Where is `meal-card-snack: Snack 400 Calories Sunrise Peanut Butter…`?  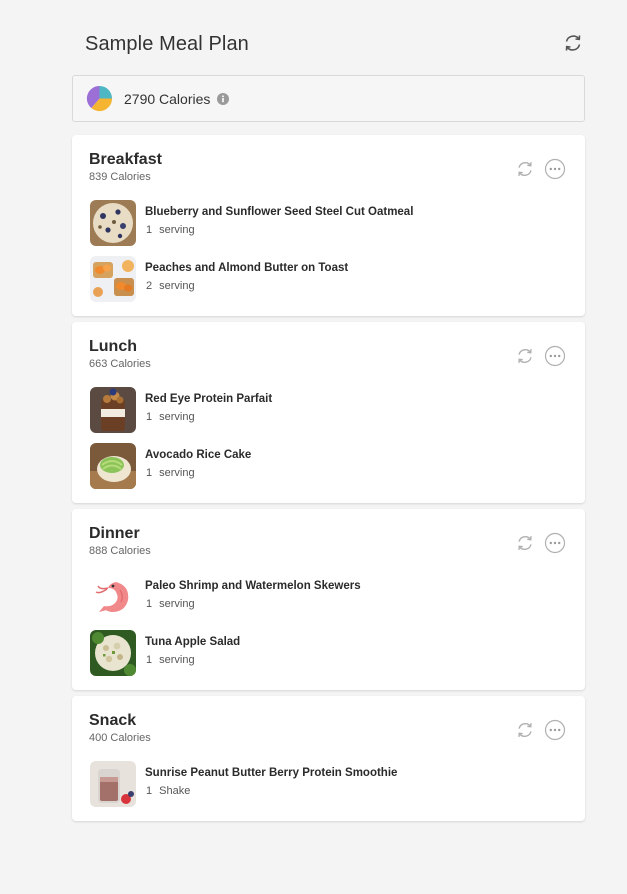 meal-card-snack: Snack 400 Calories Sunrise Peanut Butter… is located at coordinates (328, 758).